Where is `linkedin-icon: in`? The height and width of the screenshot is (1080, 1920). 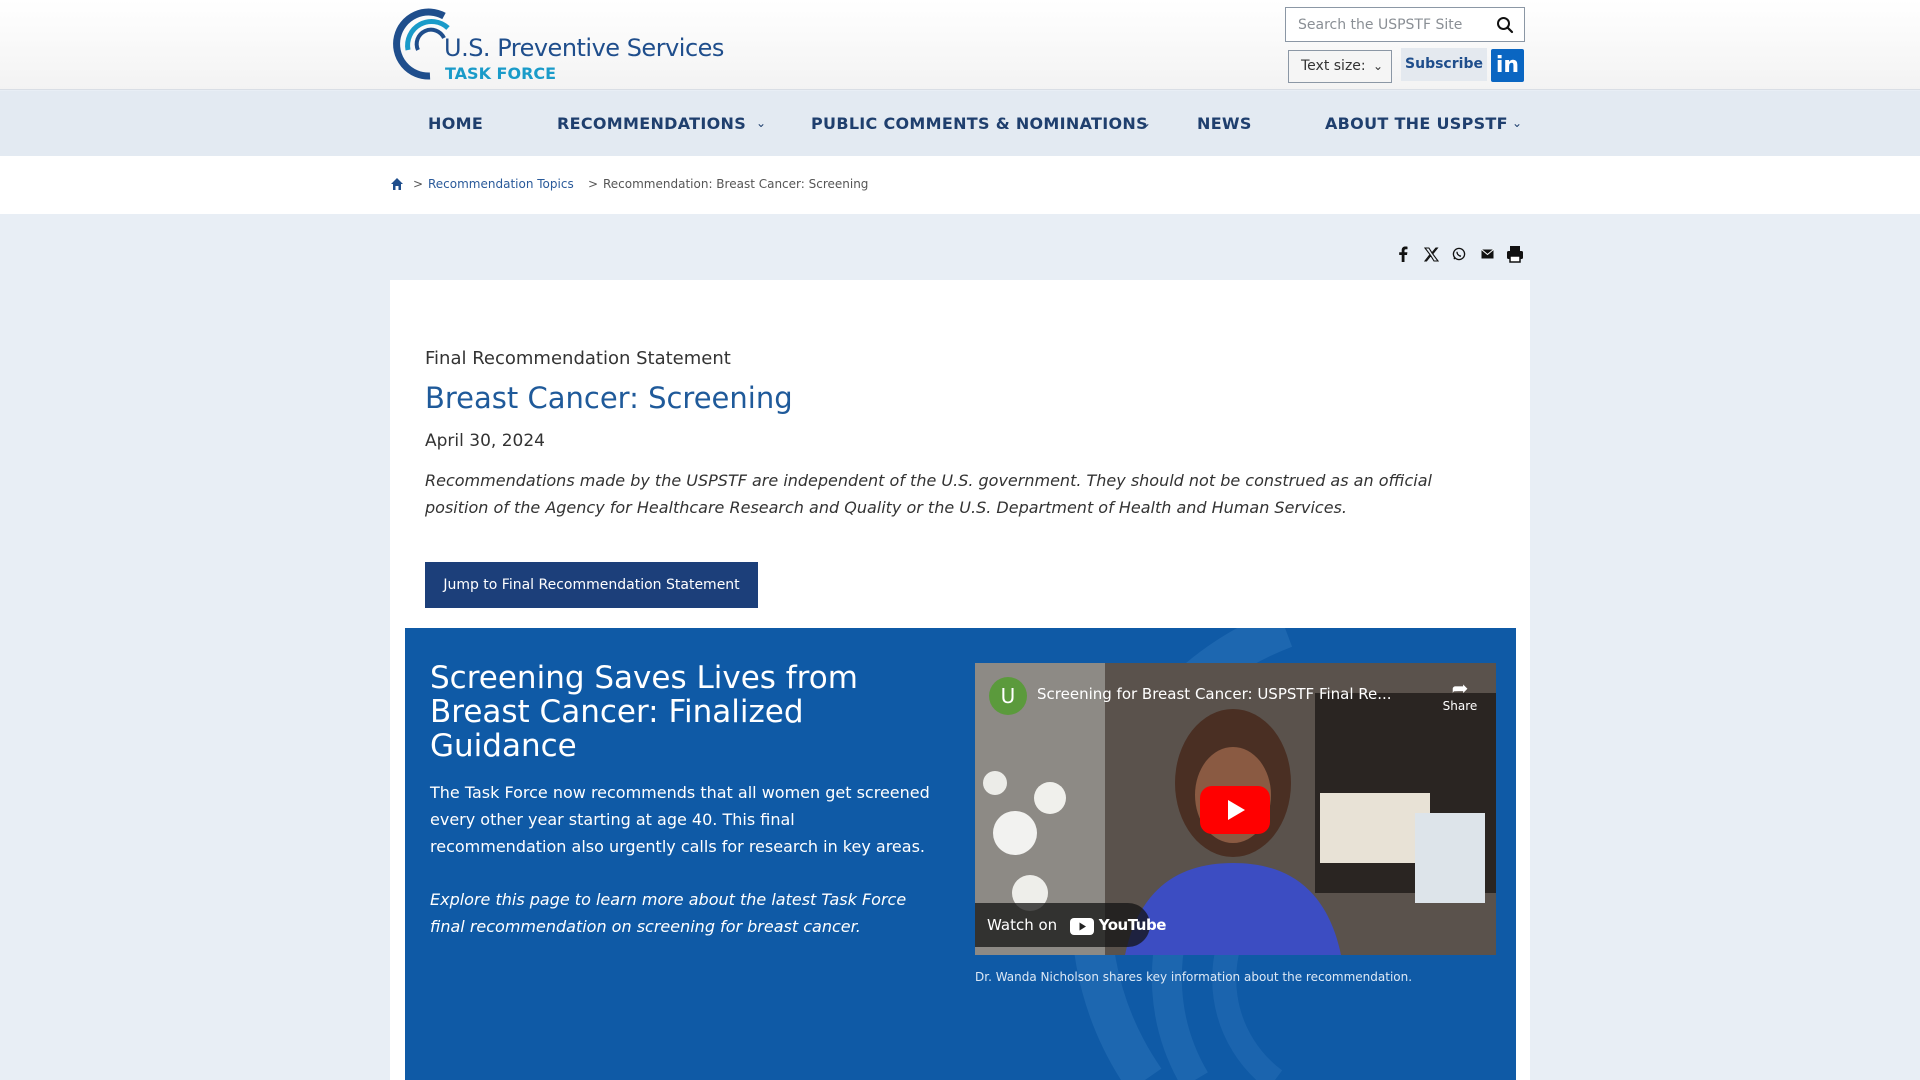
linkedin-icon: in is located at coordinates (1507, 65).